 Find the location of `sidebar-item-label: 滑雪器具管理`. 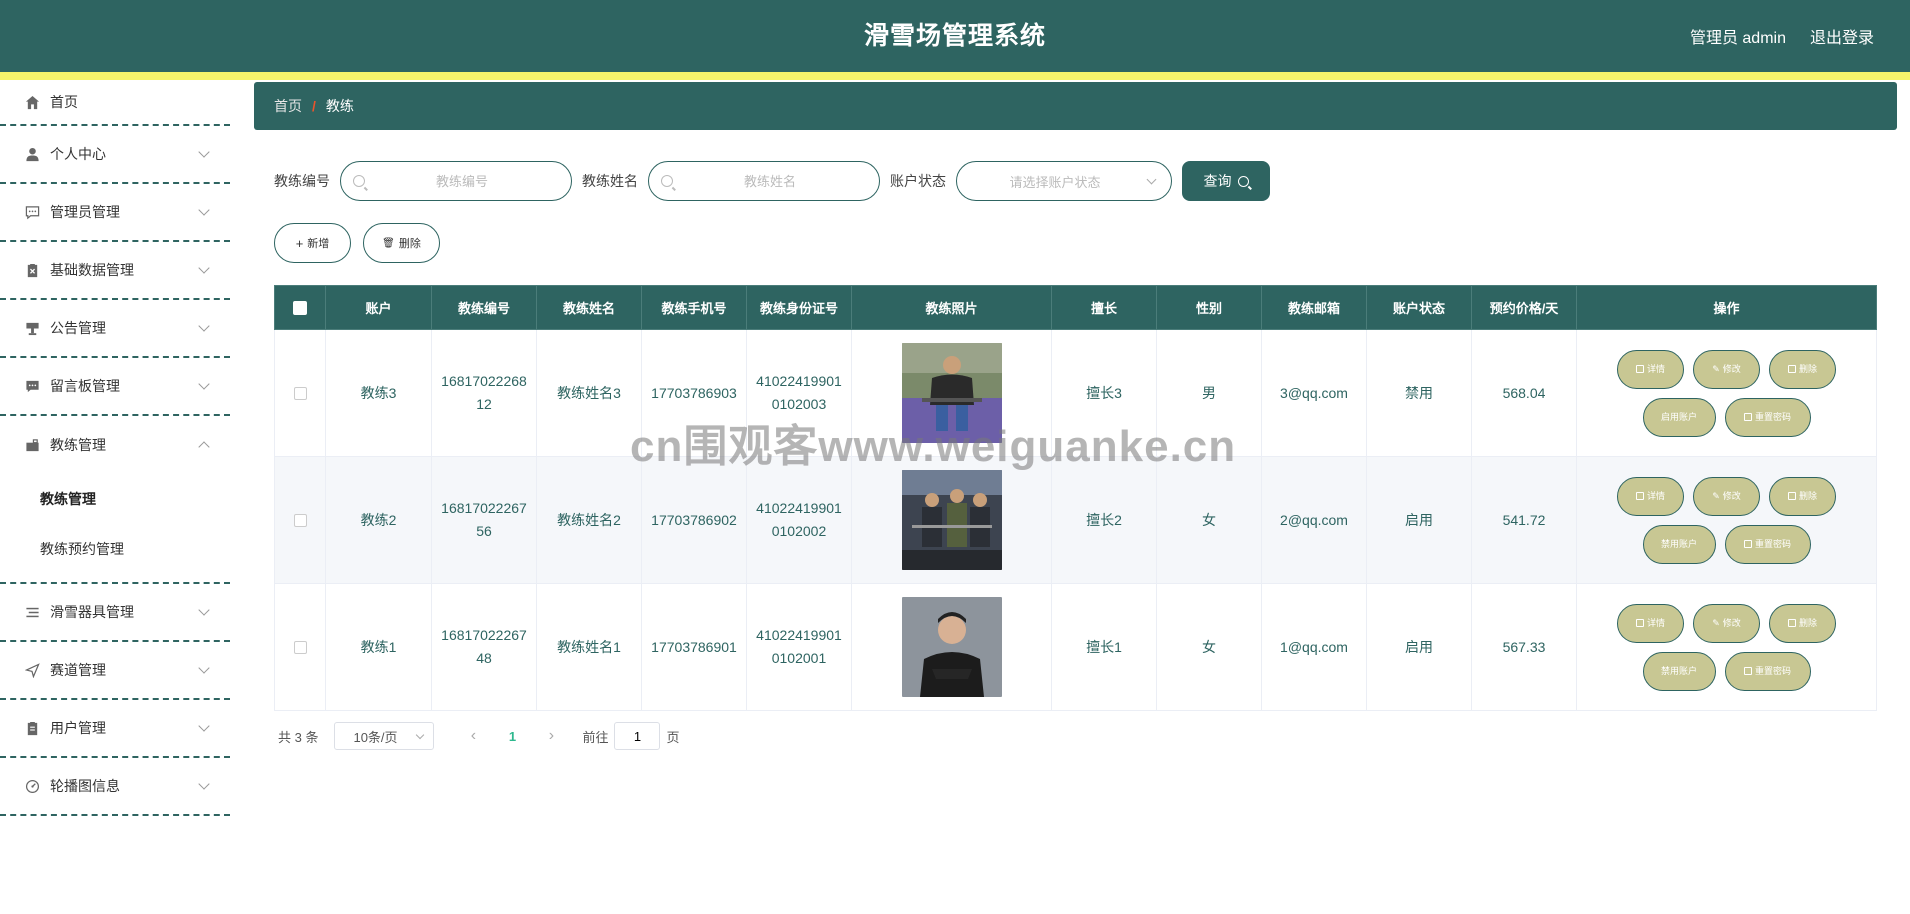

sidebar-item-label: 滑雪器具管理 is located at coordinates (92, 612).